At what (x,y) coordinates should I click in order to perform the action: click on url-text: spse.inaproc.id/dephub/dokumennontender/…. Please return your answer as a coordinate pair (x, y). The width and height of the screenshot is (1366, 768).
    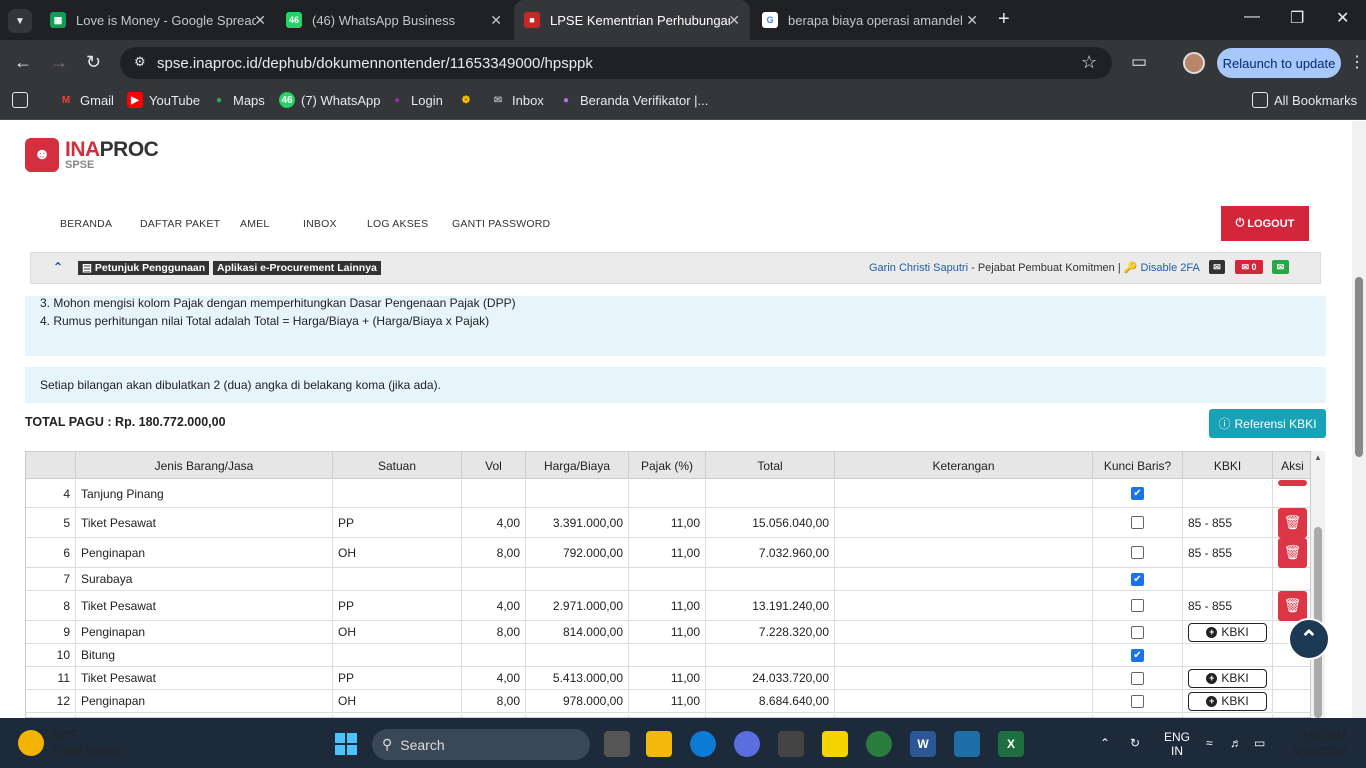
    Looking at the image, I should click on (375, 63).